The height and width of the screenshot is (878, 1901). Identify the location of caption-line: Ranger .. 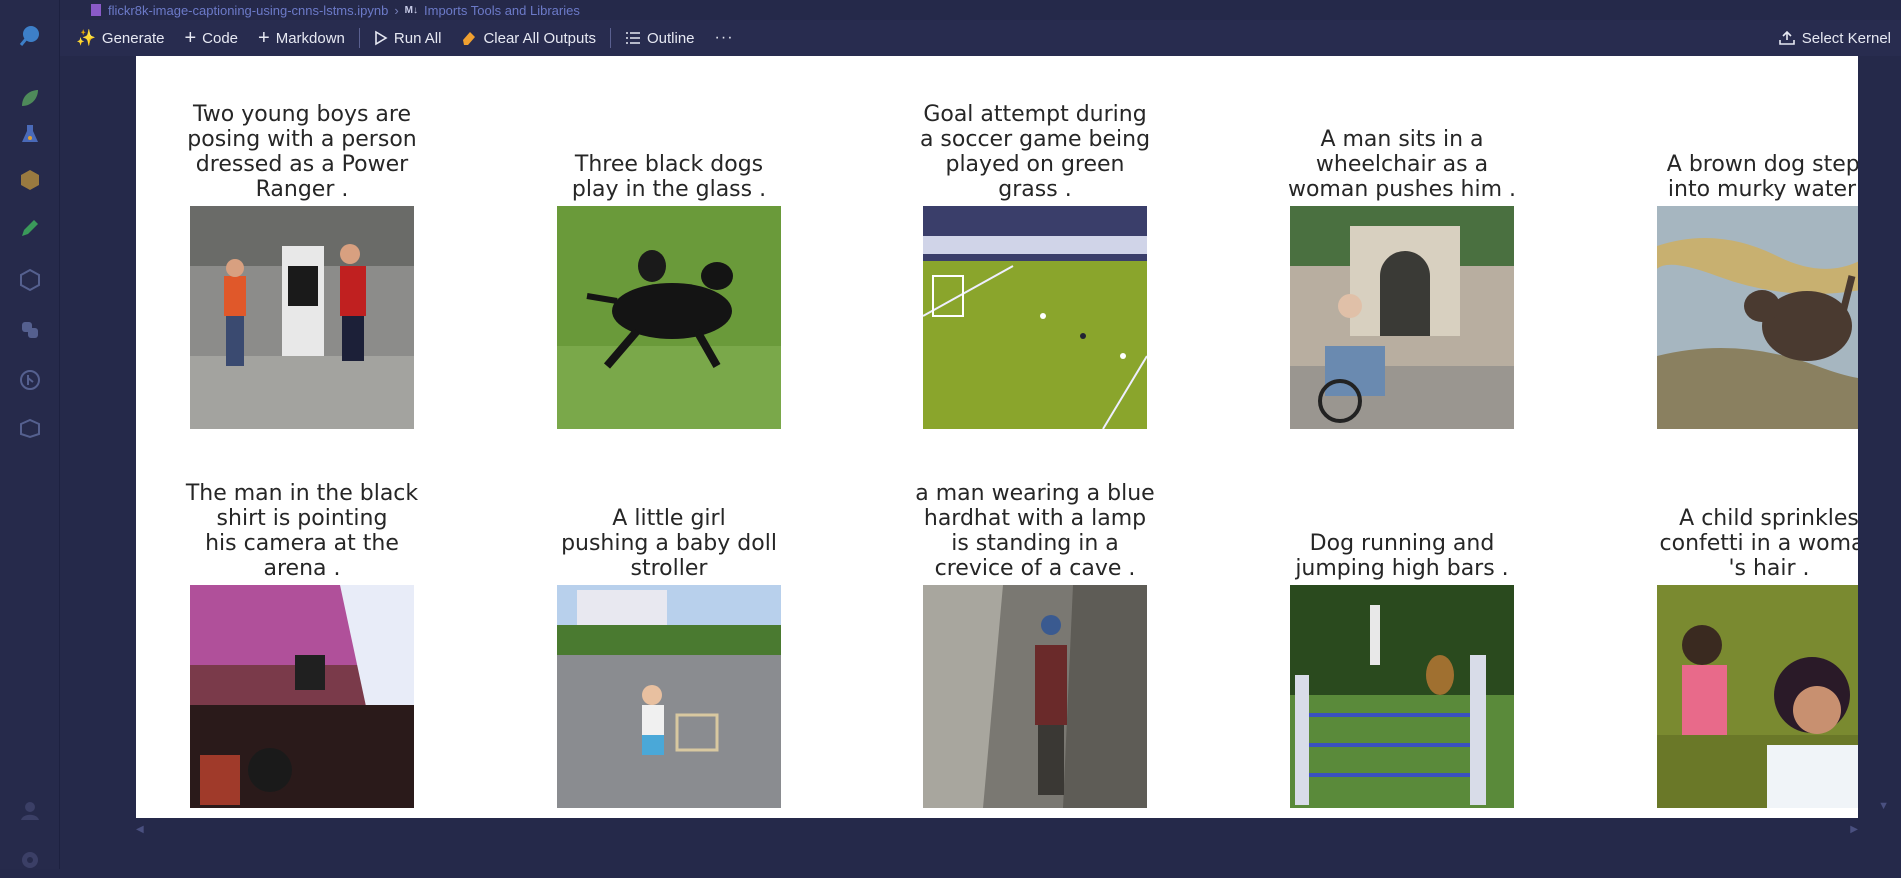
(302, 189).